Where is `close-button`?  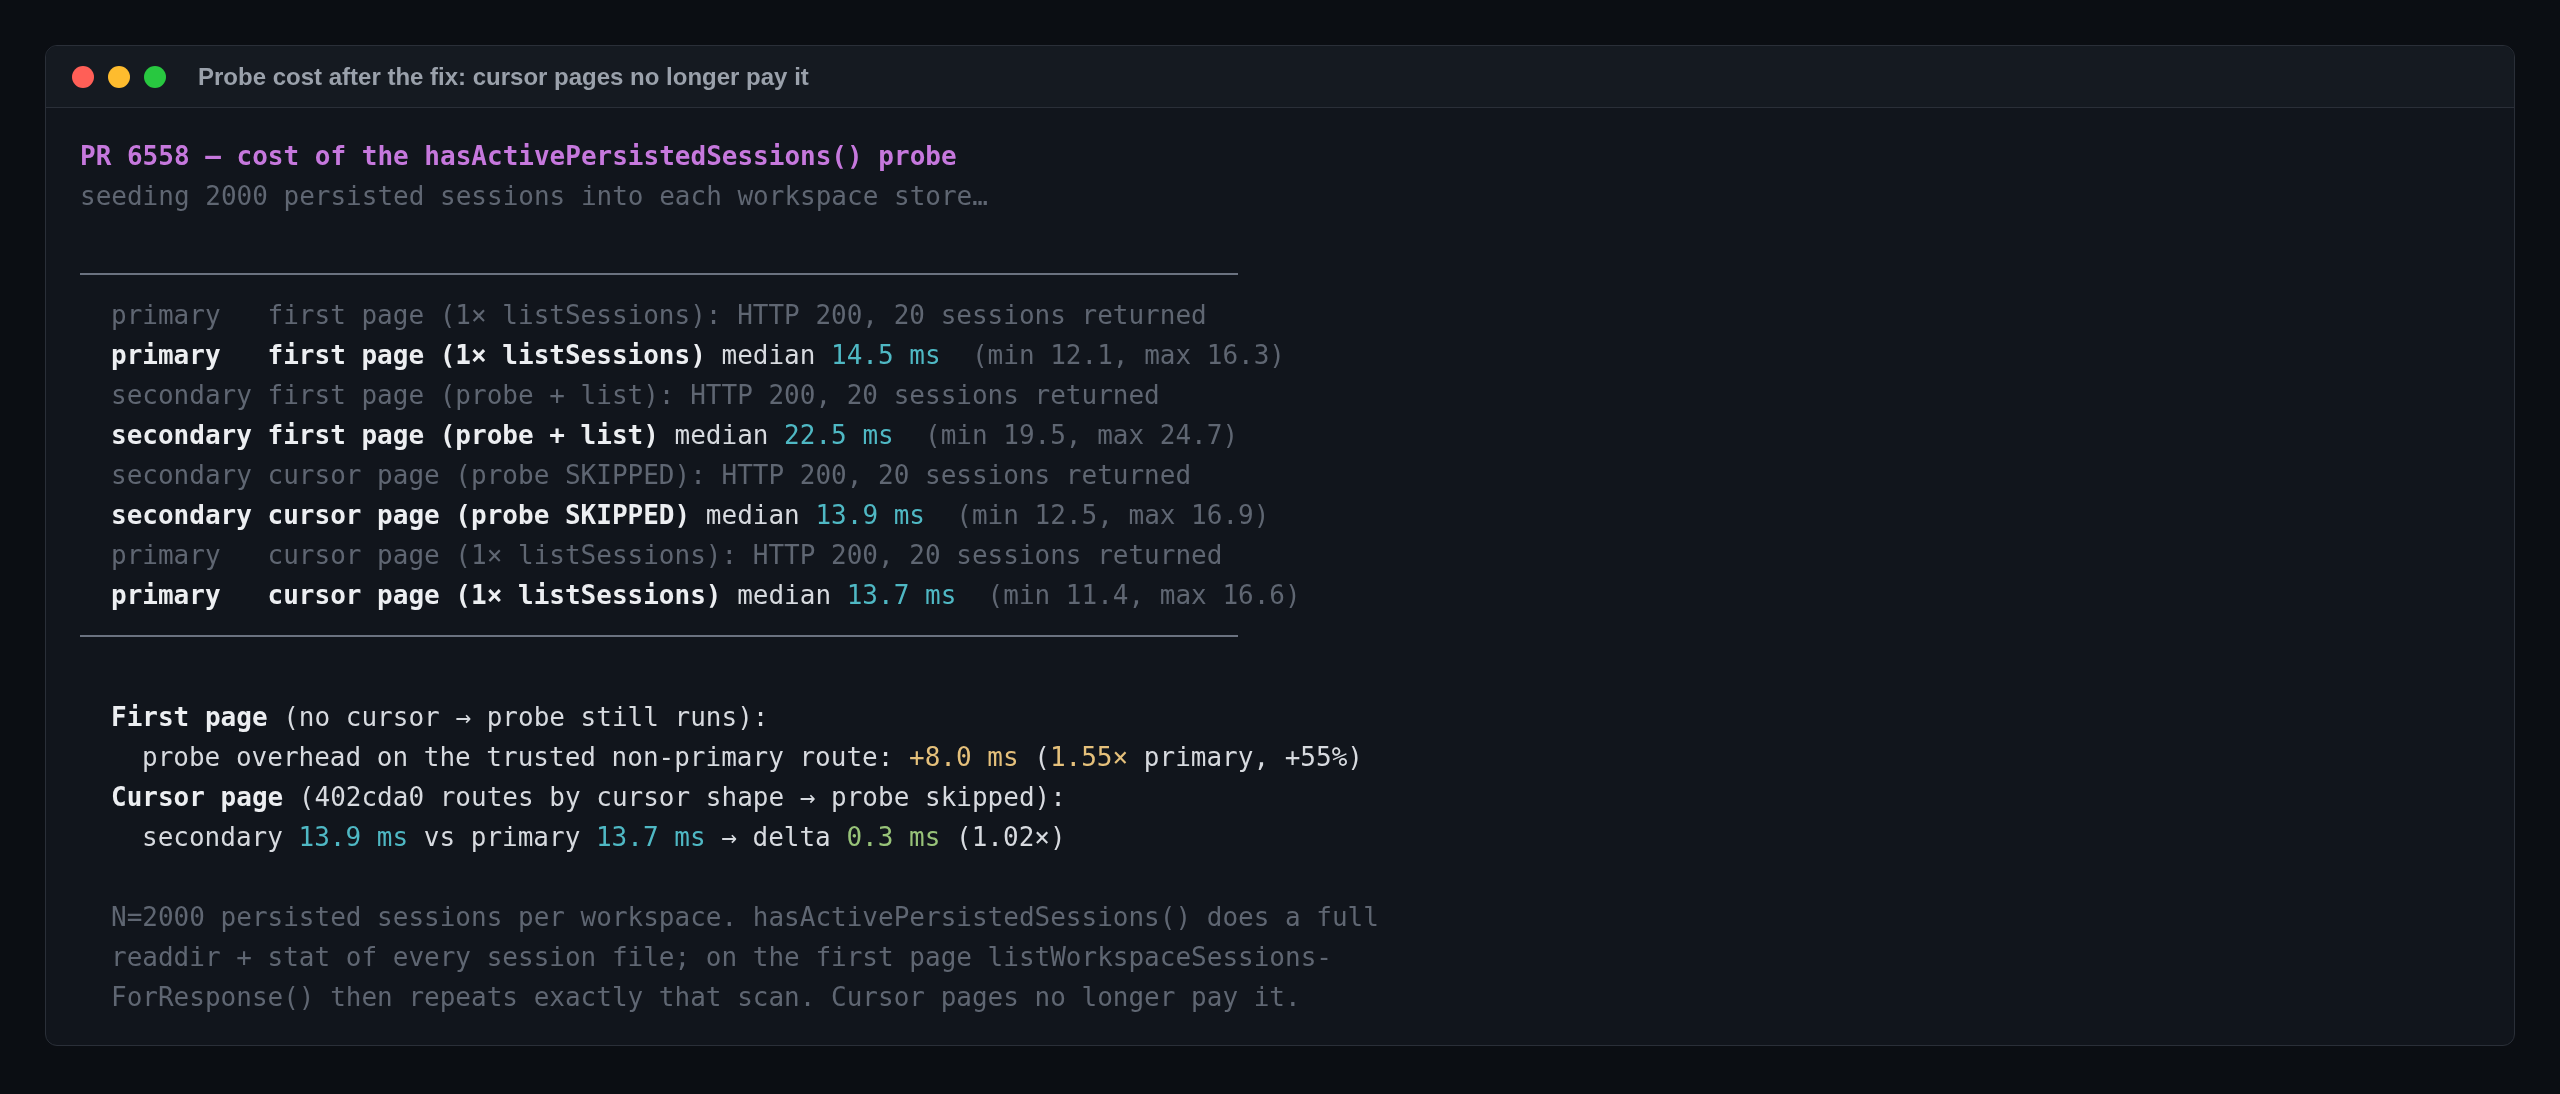 close-button is located at coordinates (83, 76).